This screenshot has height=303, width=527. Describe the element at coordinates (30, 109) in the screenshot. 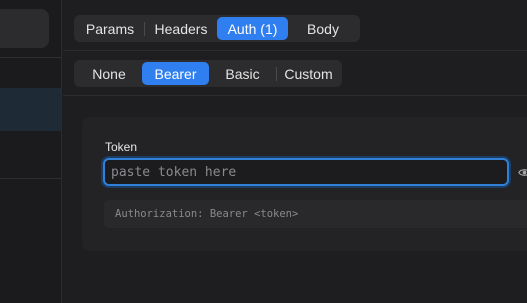

I see `sidebar-item-selected` at that location.